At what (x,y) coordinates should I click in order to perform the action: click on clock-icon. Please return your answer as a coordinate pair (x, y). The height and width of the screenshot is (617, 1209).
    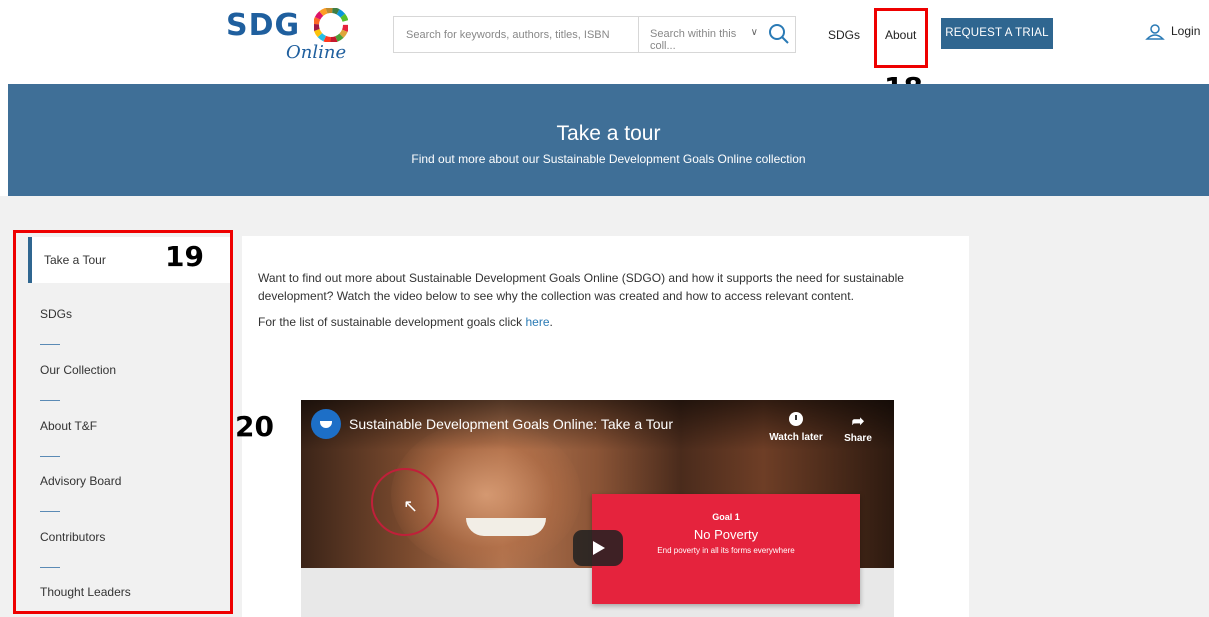
    Looking at the image, I should click on (796, 419).